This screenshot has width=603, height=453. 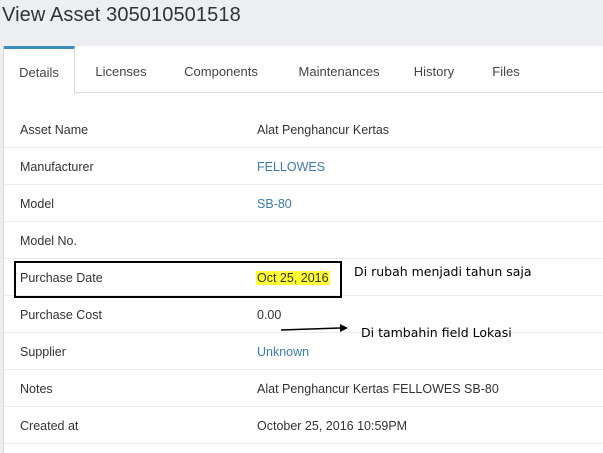 What do you see at coordinates (434, 69) in the screenshot?
I see `tab-history: History` at bounding box center [434, 69].